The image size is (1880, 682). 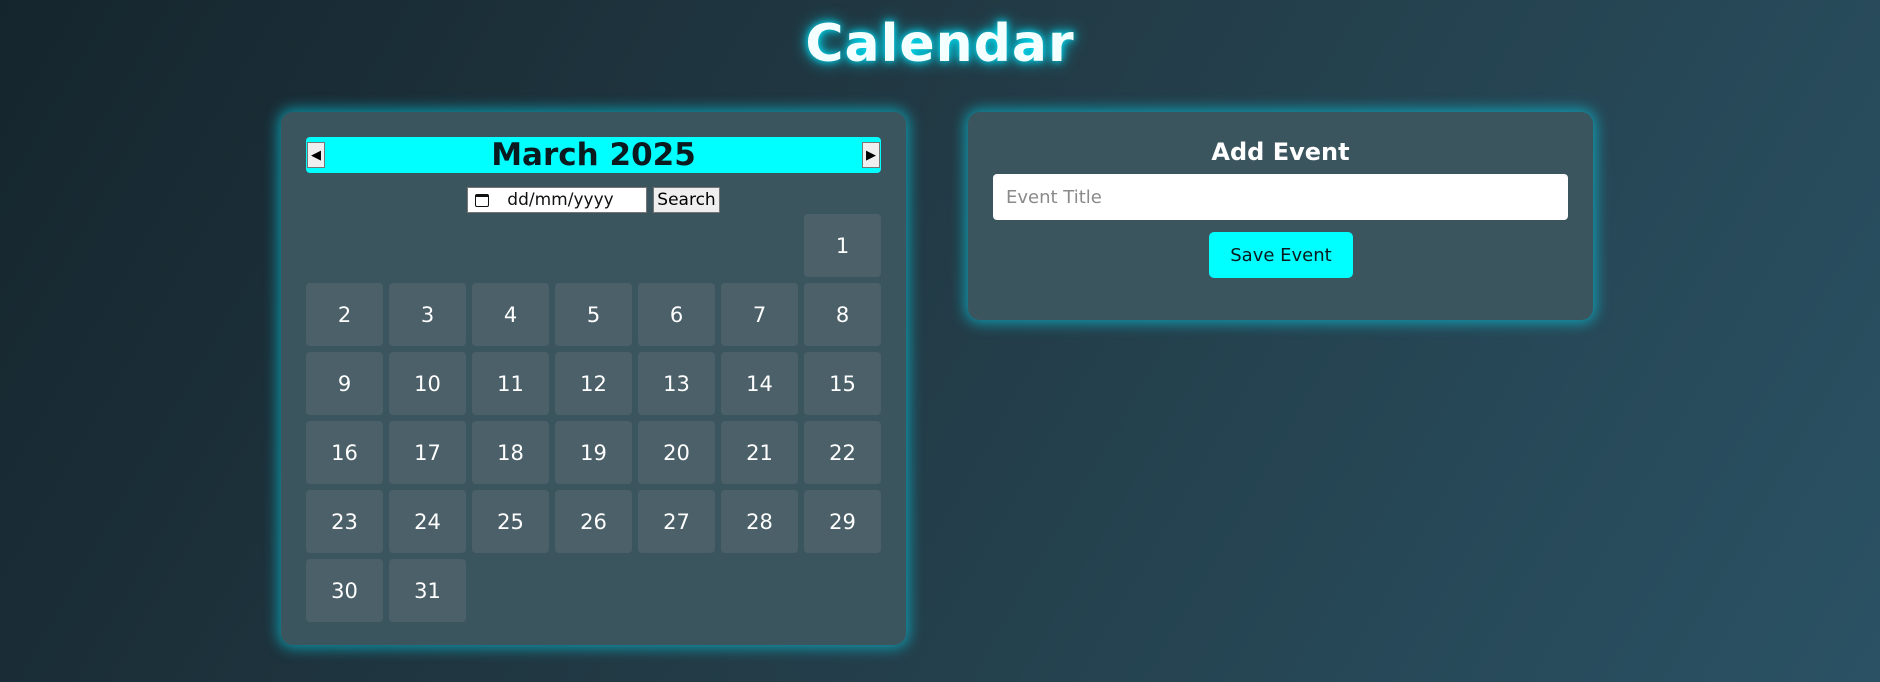 I want to click on day-cell: 24, so click(x=427, y=521).